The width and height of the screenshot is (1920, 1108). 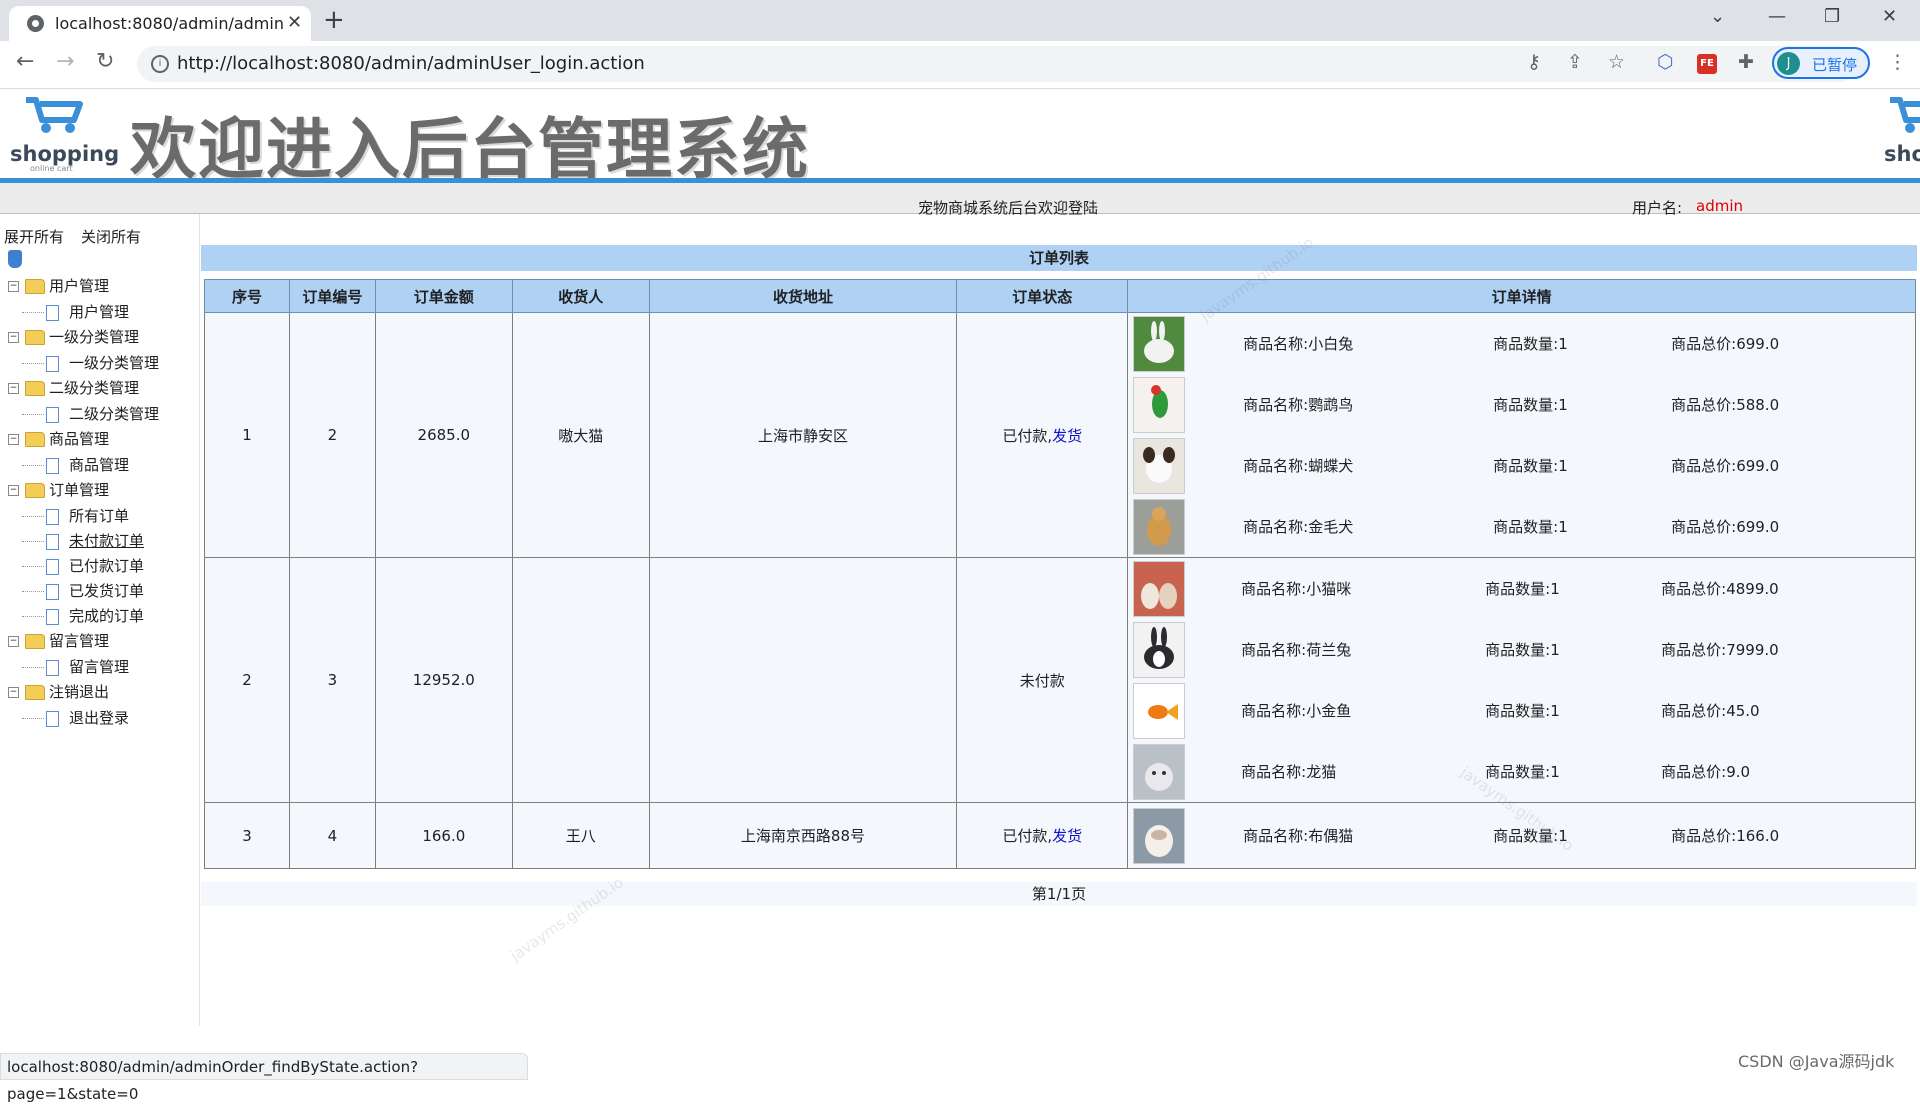 What do you see at coordinates (1905, 115) in the screenshot?
I see `cart-icon` at bounding box center [1905, 115].